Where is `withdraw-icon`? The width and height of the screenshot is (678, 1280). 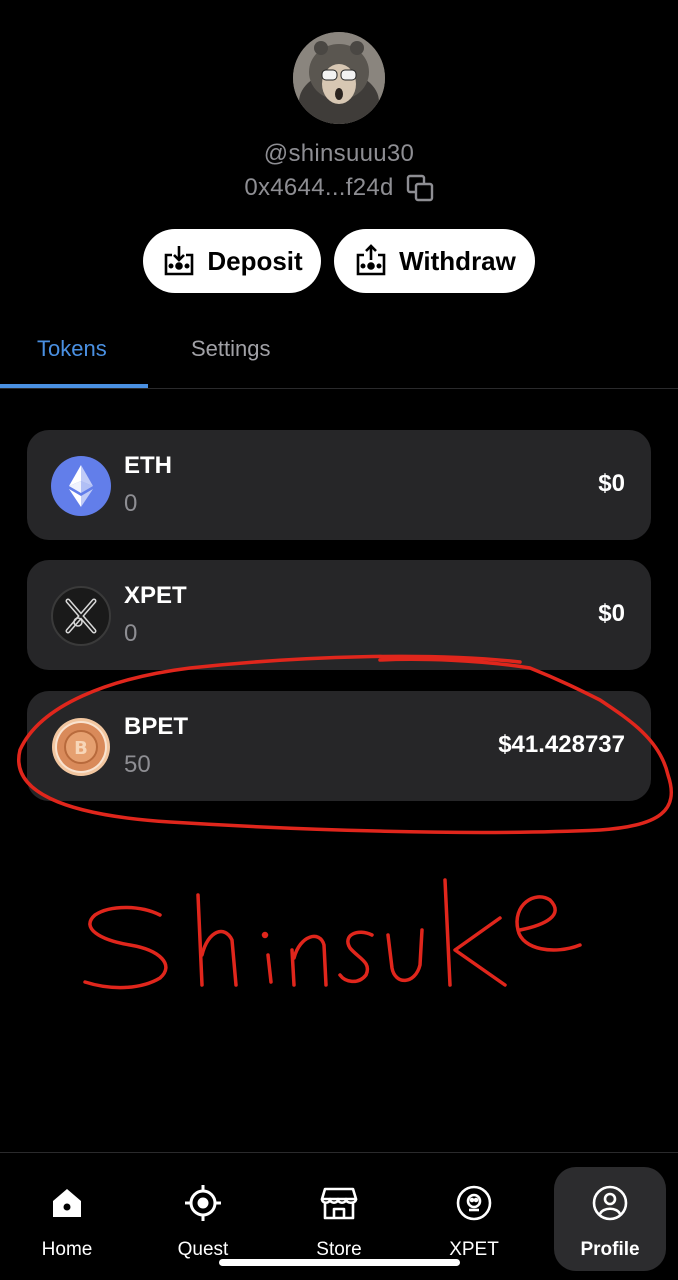
withdraw-icon is located at coordinates (371, 260).